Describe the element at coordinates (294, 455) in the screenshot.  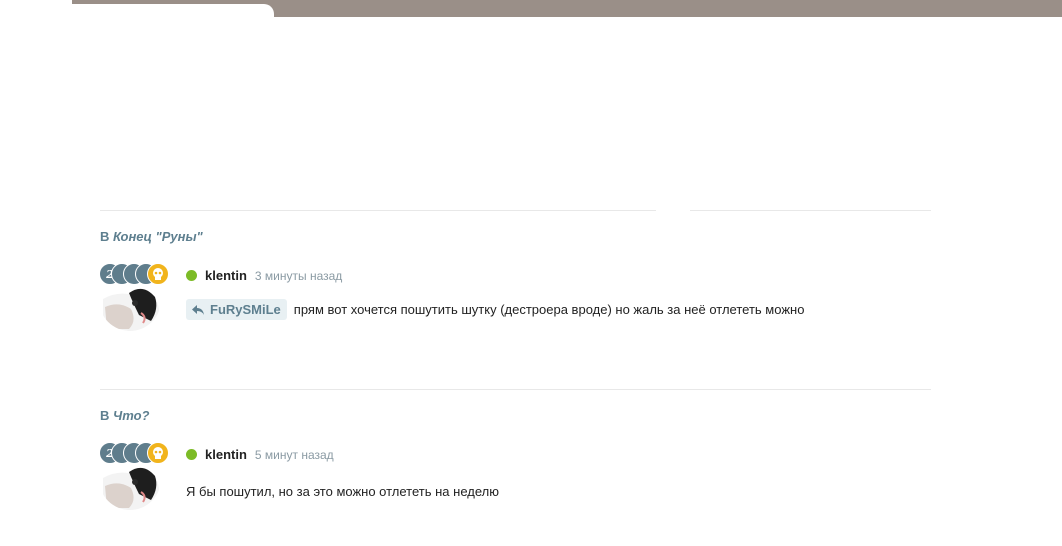
I see `comment-time: 5 минут назад` at that location.